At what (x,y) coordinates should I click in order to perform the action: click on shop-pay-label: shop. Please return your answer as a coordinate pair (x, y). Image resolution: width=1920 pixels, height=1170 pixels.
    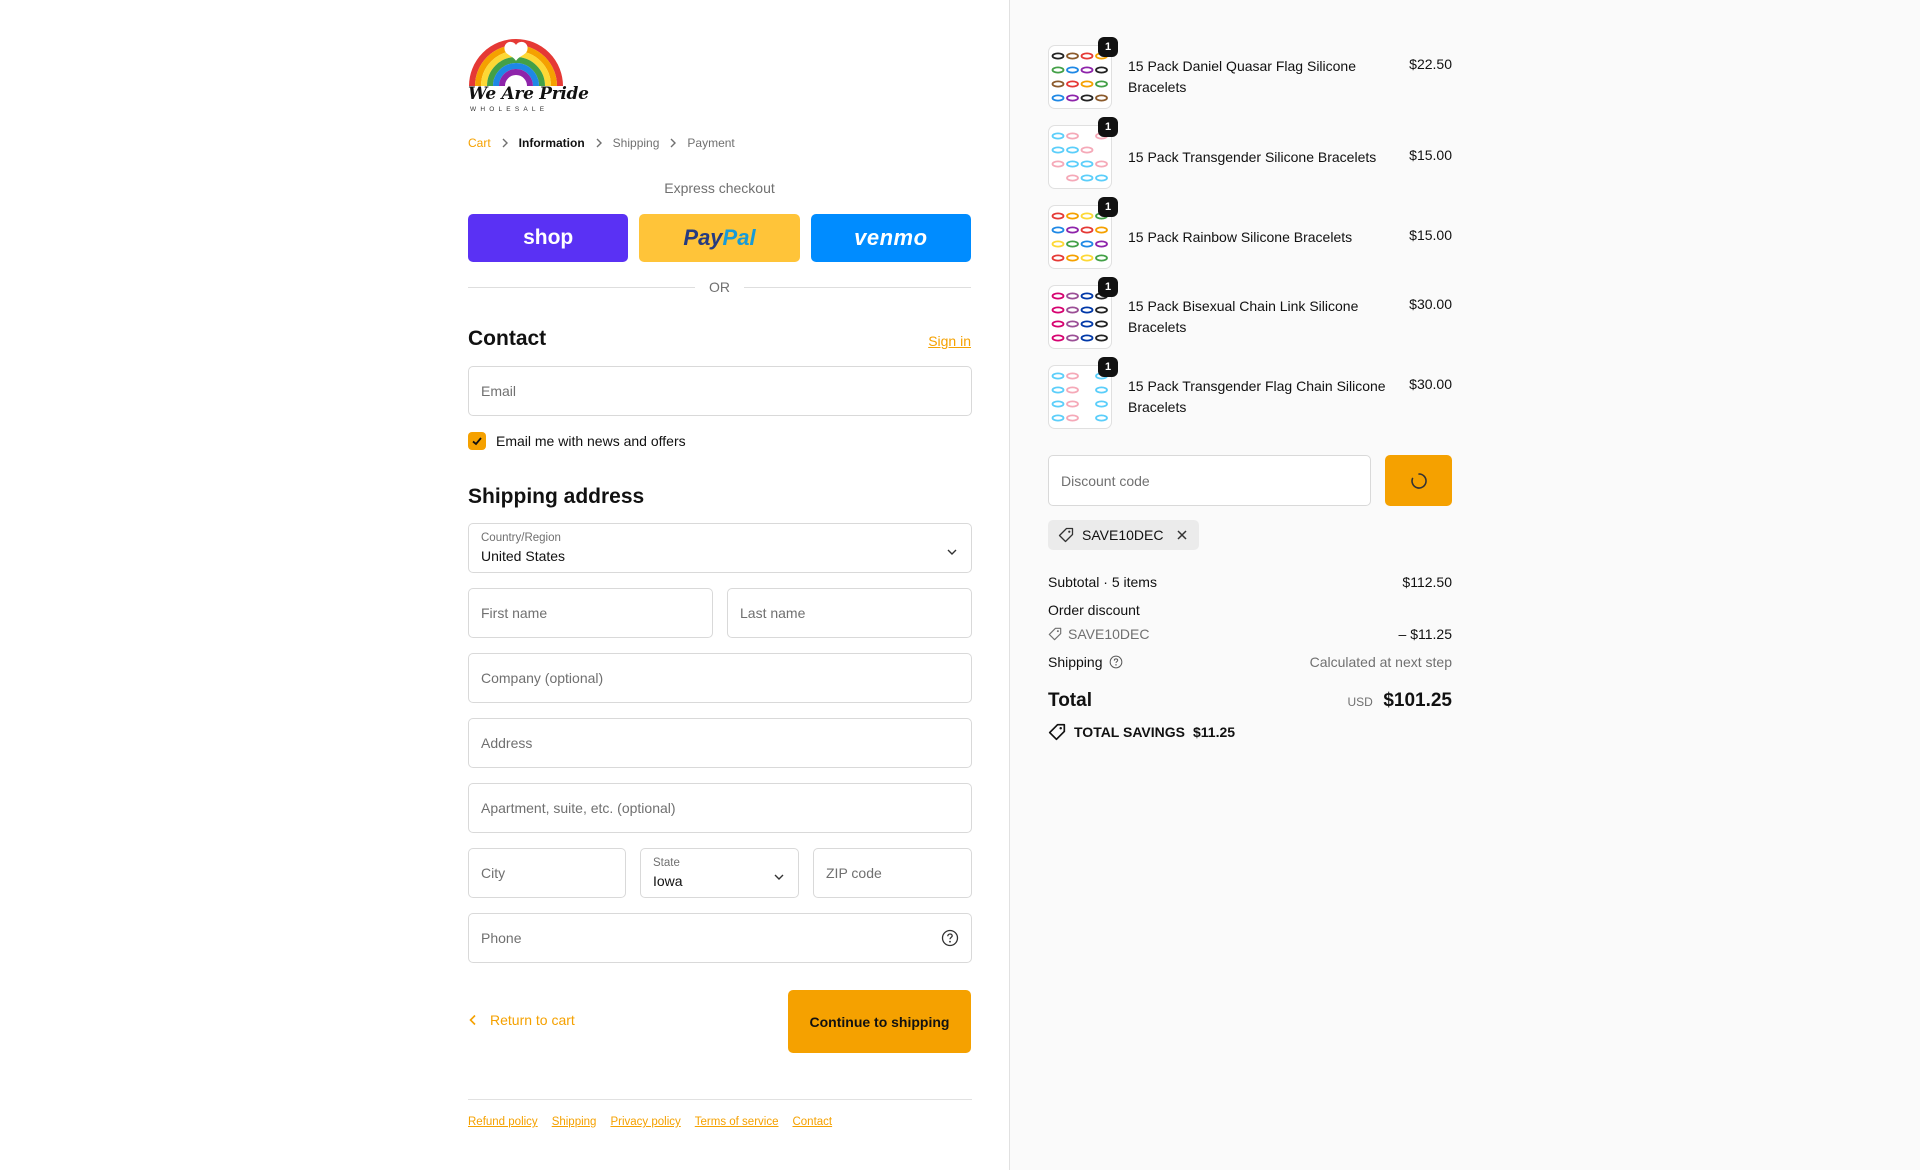
    Looking at the image, I should click on (548, 237).